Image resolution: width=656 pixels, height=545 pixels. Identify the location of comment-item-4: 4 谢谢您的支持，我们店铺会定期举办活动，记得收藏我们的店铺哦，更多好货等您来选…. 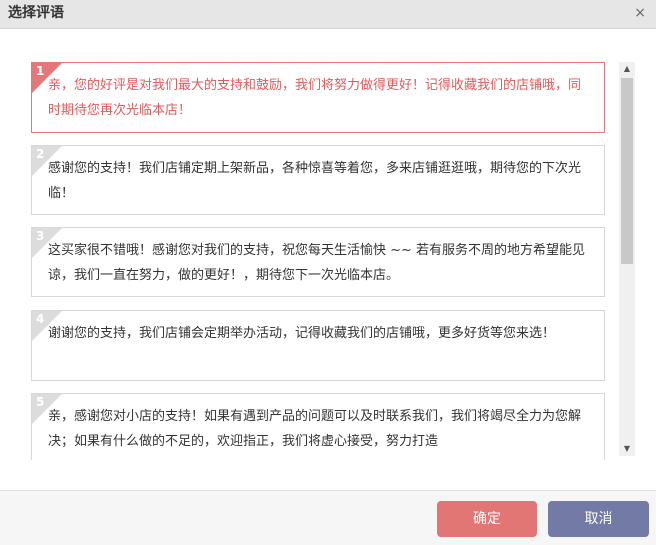
(318, 345).